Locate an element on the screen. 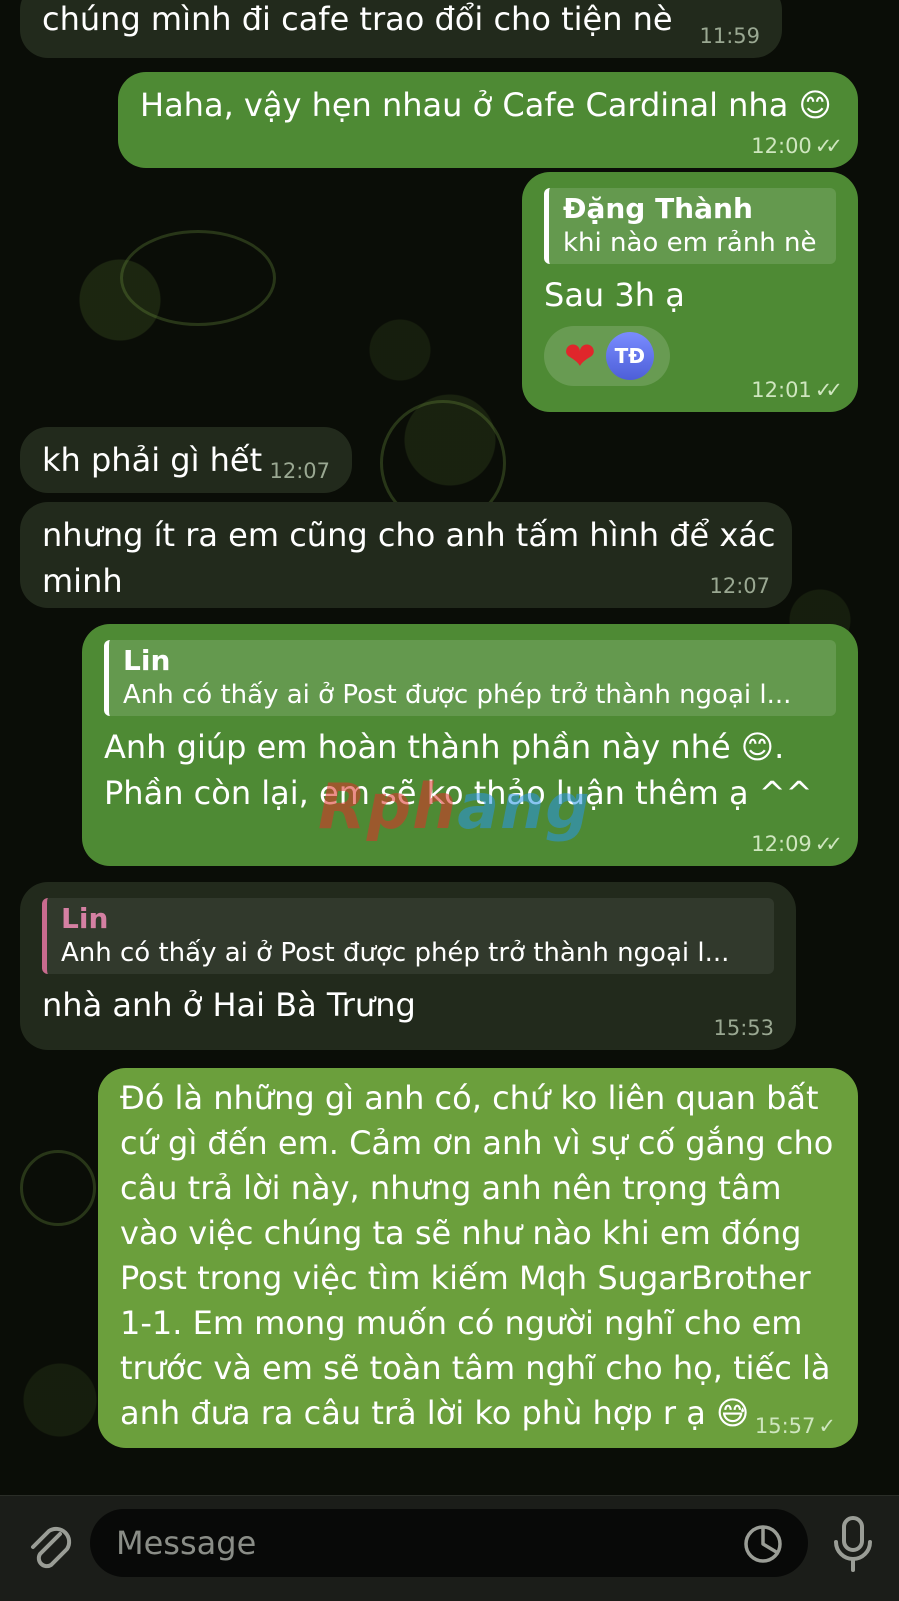 This screenshot has width=899, height=1601. message-text: nhà anh ở Hai Bà Trưng is located at coordinates (229, 1005).